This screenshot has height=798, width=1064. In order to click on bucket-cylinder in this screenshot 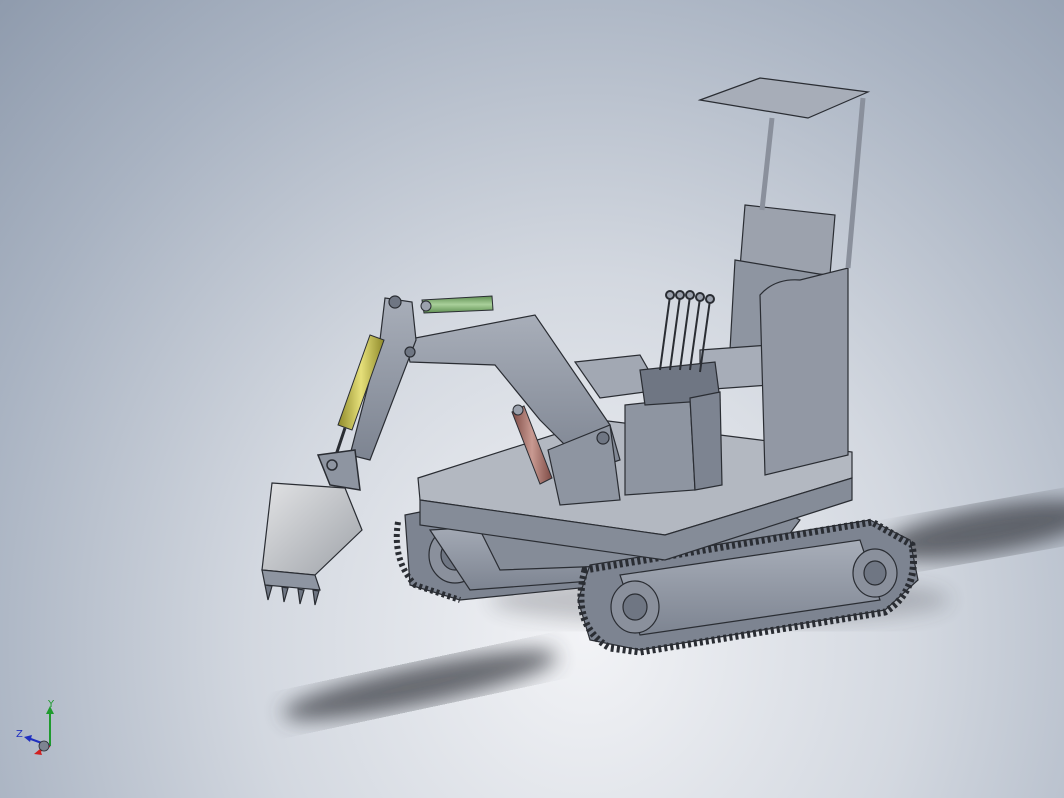, I will do `click(457, 304)`.